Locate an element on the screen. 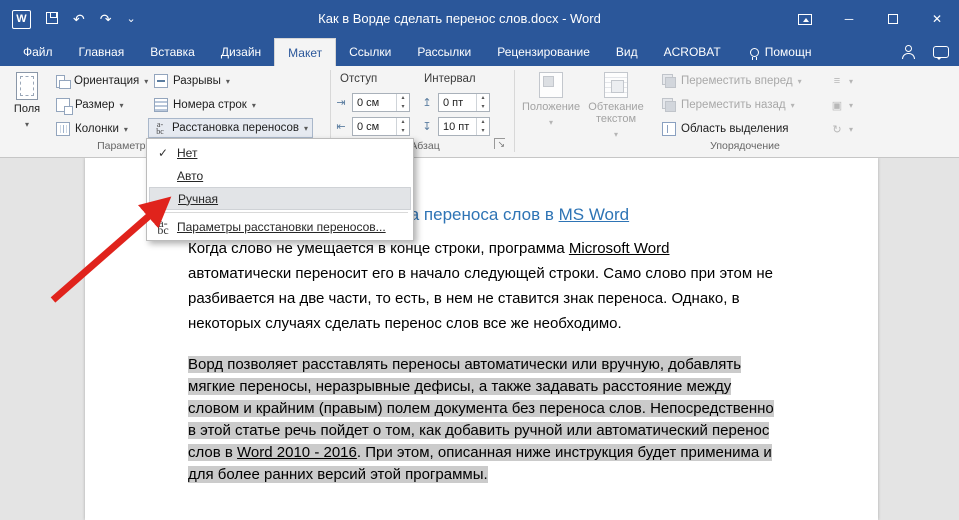 This screenshot has width=959, height=520. group-separator is located at coordinates (514, 111).